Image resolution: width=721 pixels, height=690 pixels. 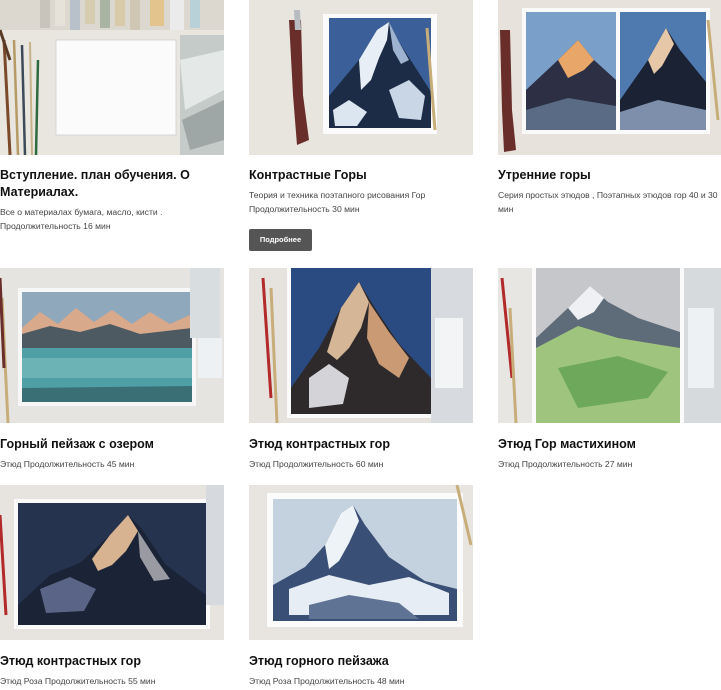 I want to click on course-title: Вступление. план обучения. О Материалах., so click(x=115, y=184).